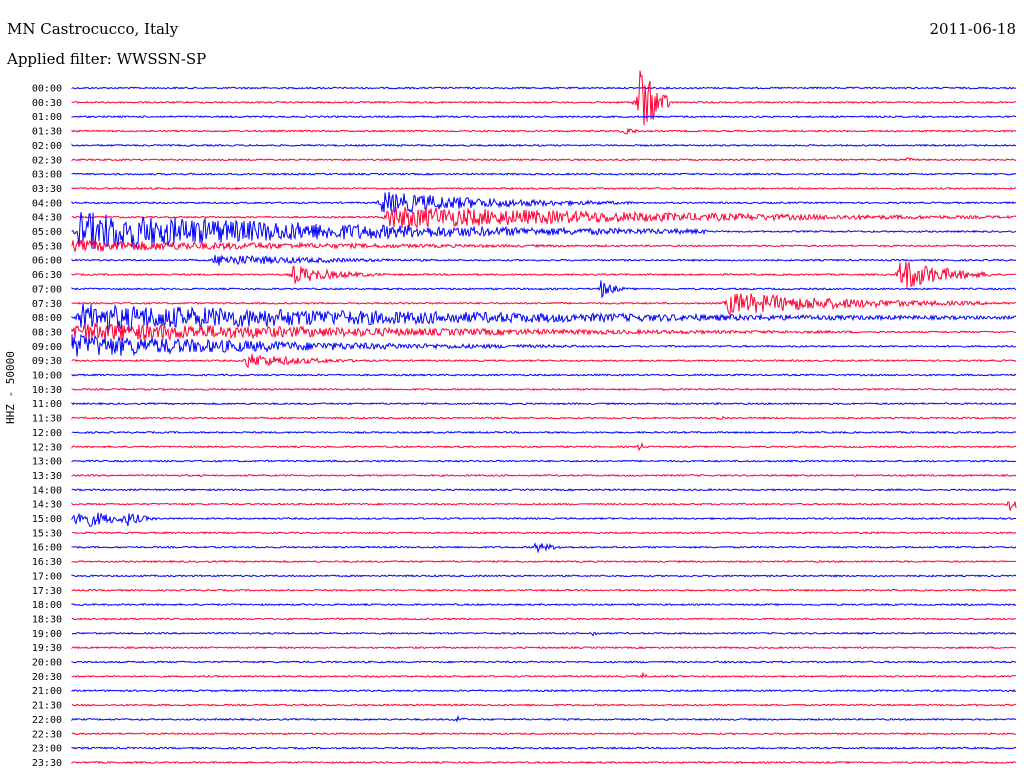  I want to click on row-time-label: 03:00, so click(47, 175).